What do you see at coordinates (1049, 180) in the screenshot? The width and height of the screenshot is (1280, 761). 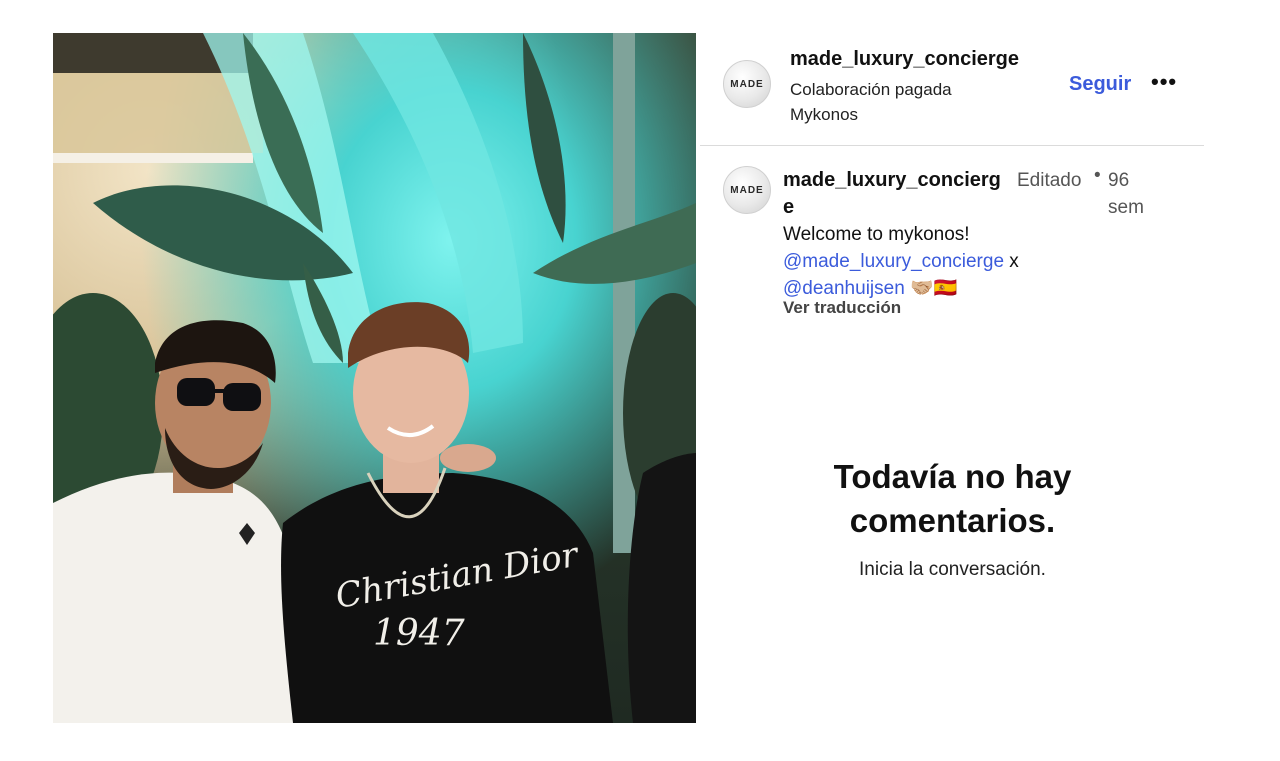 I see `edited-label: Editado` at bounding box center [1049, 180].